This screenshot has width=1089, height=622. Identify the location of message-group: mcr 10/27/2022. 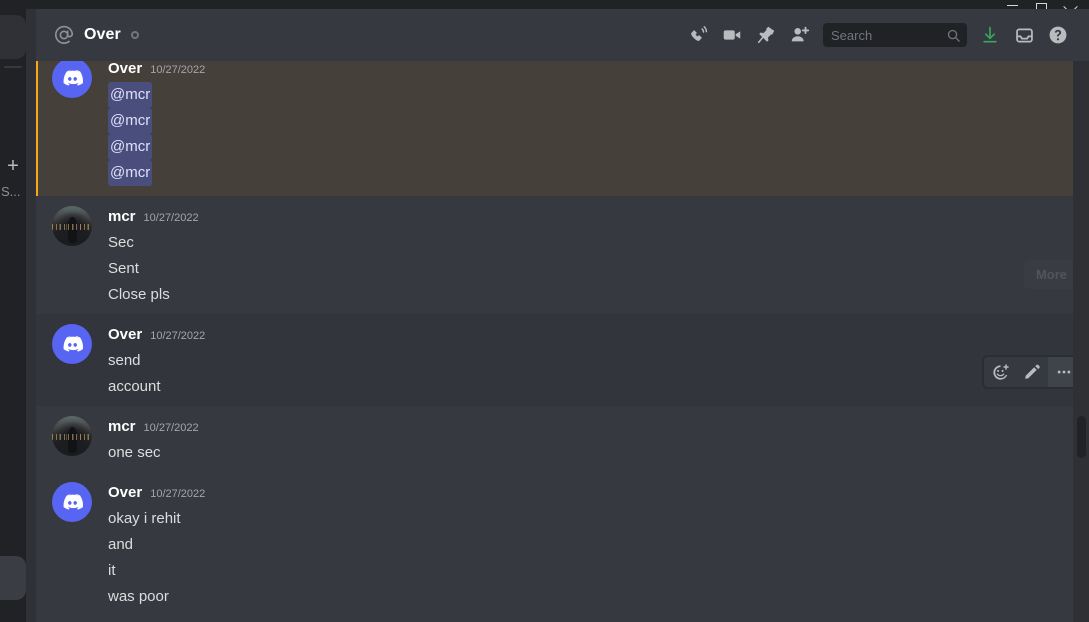
(562, 619).